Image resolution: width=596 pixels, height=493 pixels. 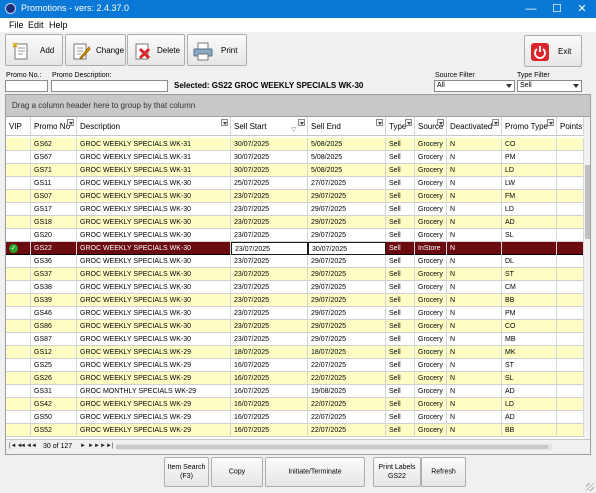 I want to click on cell-sell-start: 25/07/2025, so click(x=269, y=183).